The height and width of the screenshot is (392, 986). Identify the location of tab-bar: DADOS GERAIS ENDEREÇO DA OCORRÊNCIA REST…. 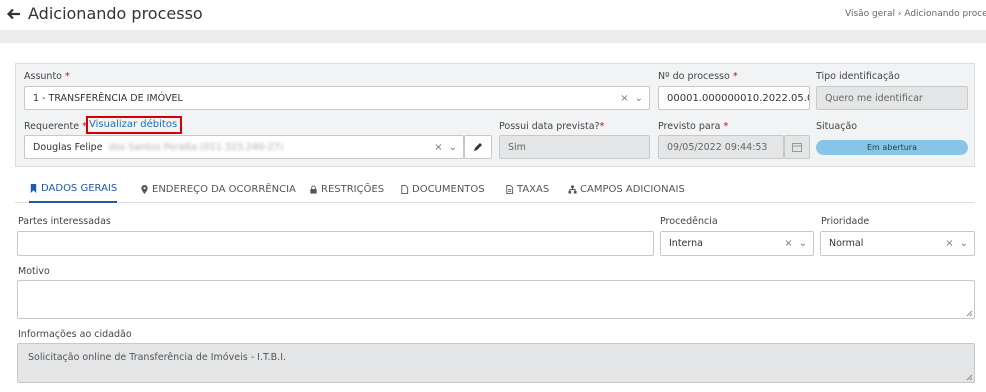
(495, 189).